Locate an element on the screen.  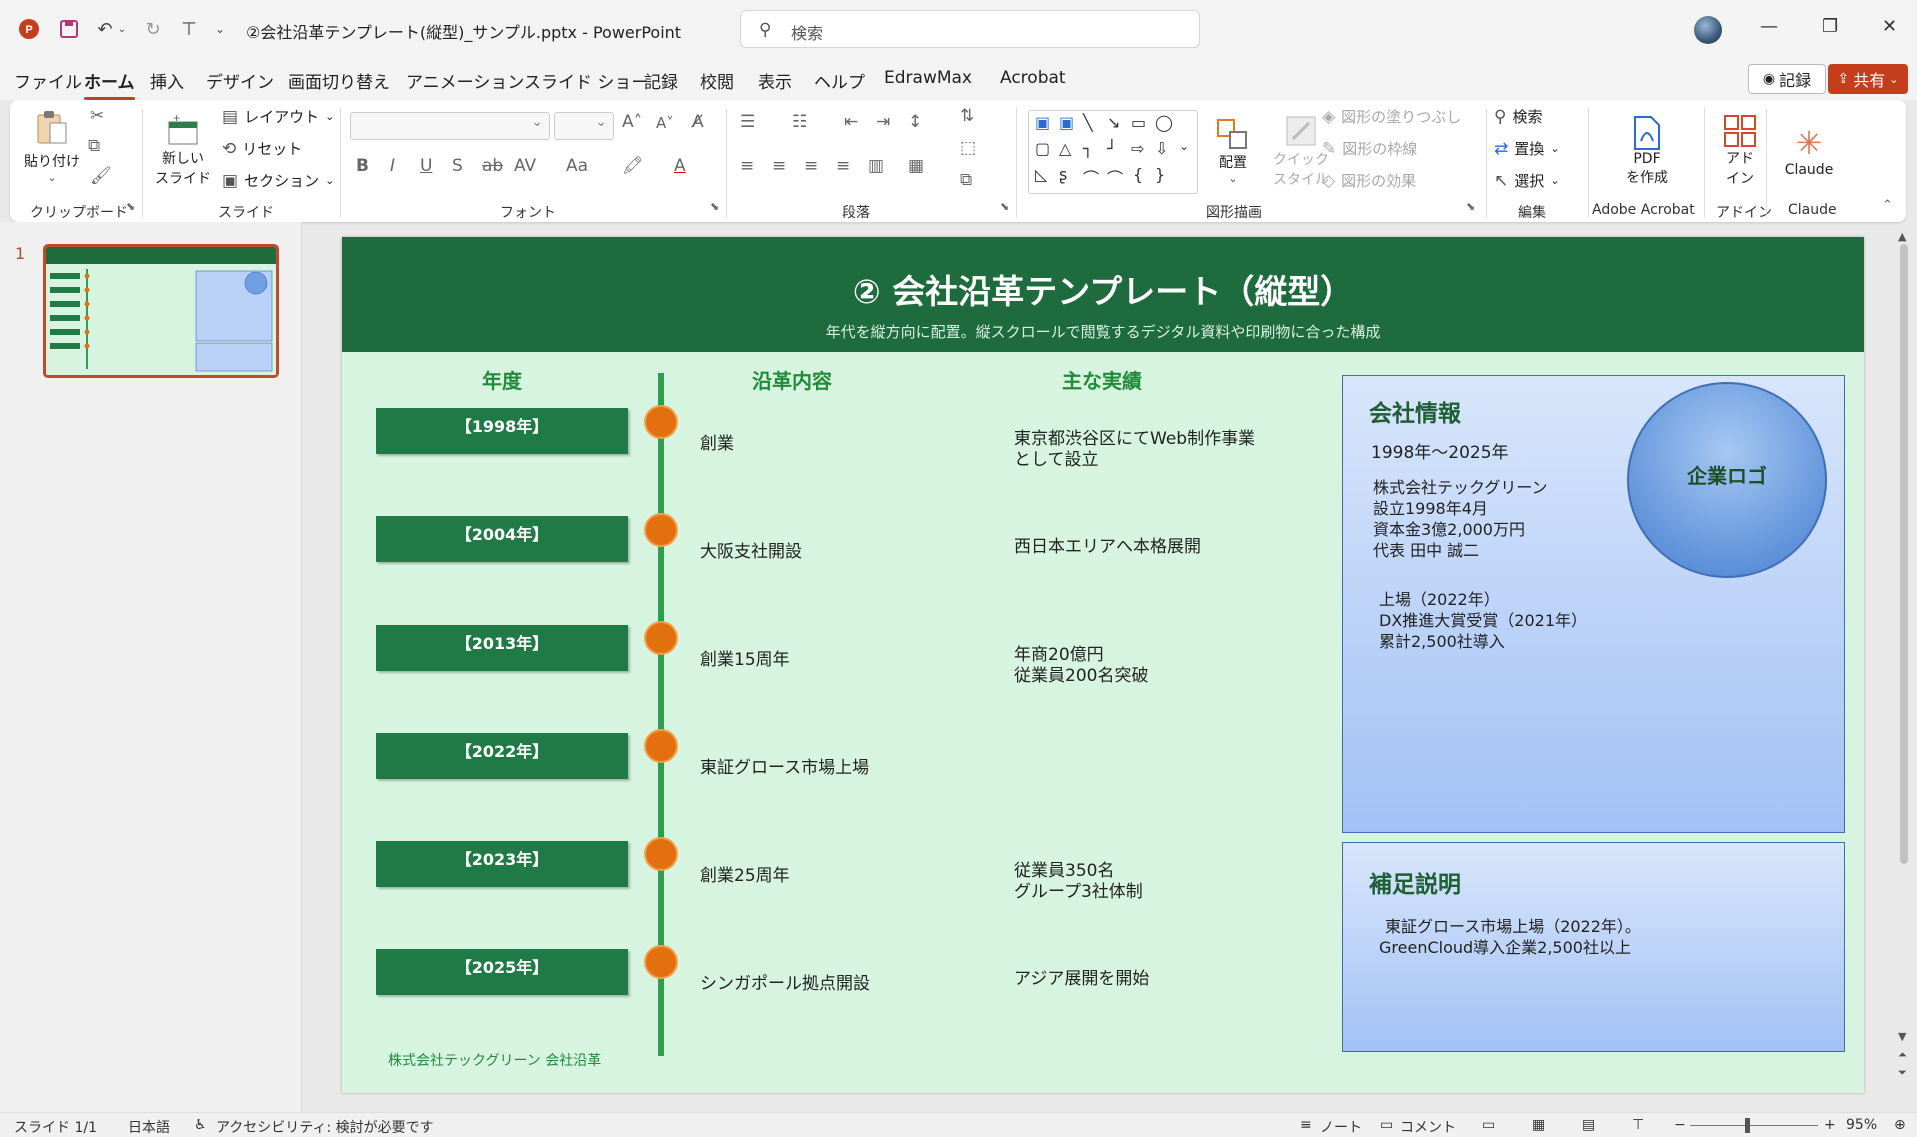
minimize-icon: — is located at coordinates (1769, 26).